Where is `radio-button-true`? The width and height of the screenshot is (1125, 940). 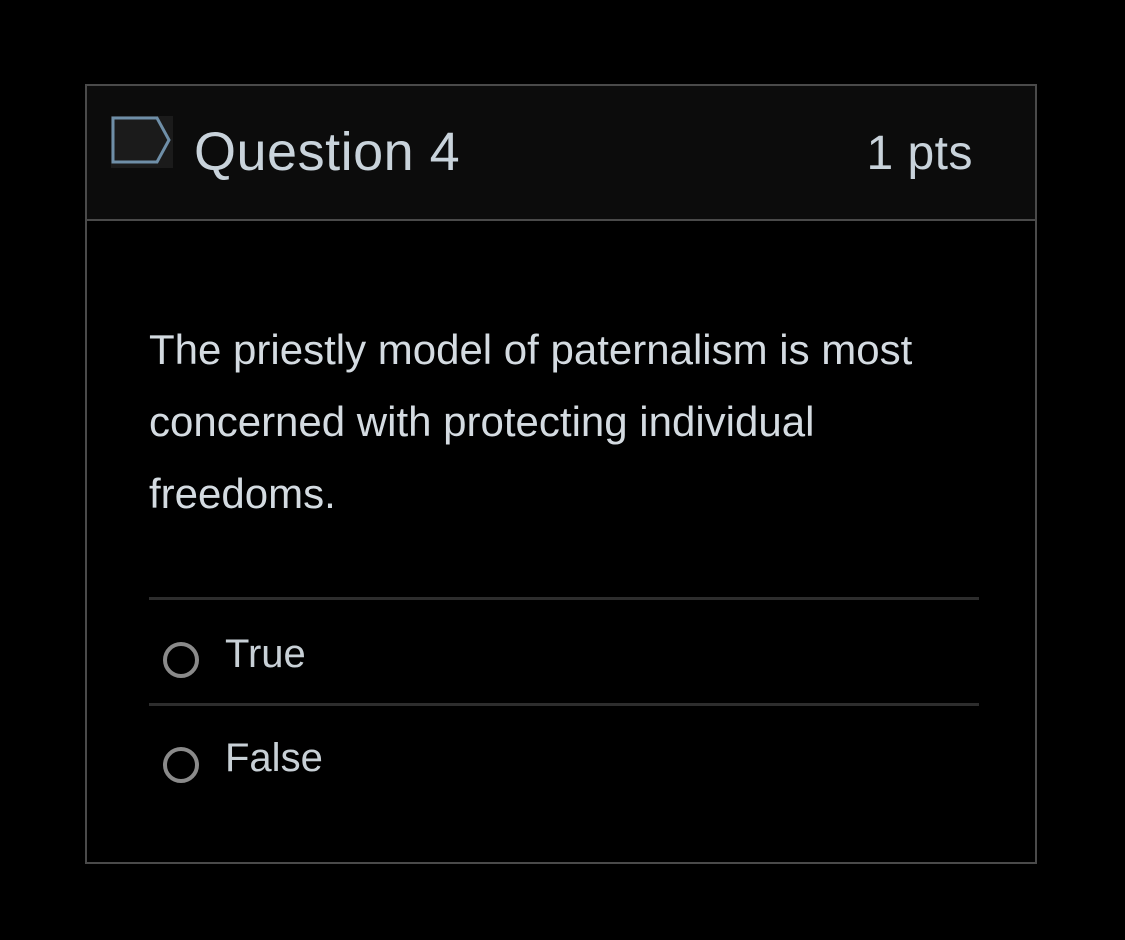
radio-button-true is located at coordinates (181, 660).